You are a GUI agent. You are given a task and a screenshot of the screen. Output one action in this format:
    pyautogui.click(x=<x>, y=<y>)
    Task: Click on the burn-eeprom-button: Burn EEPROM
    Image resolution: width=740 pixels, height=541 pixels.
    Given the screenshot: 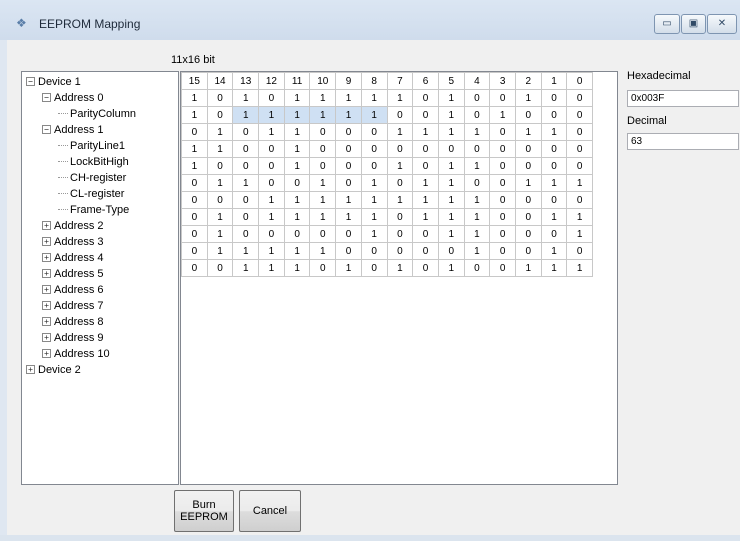 What is the action you would take?
    pyautogui.click(x=204, y=511)
    